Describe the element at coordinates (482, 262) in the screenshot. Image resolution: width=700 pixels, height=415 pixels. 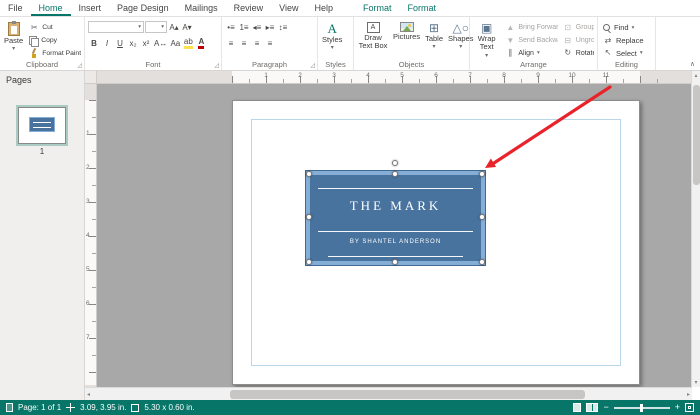
I see `selection-handle-bottom-right` at that location.